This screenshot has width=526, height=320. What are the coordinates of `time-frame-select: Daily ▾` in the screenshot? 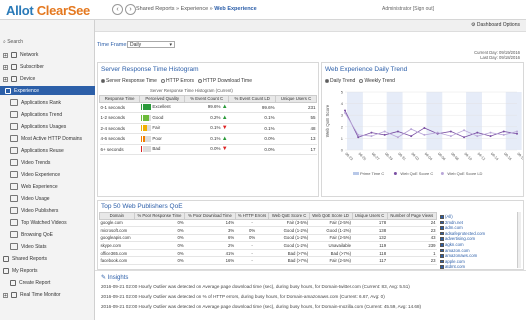 It's located at (151, 44).